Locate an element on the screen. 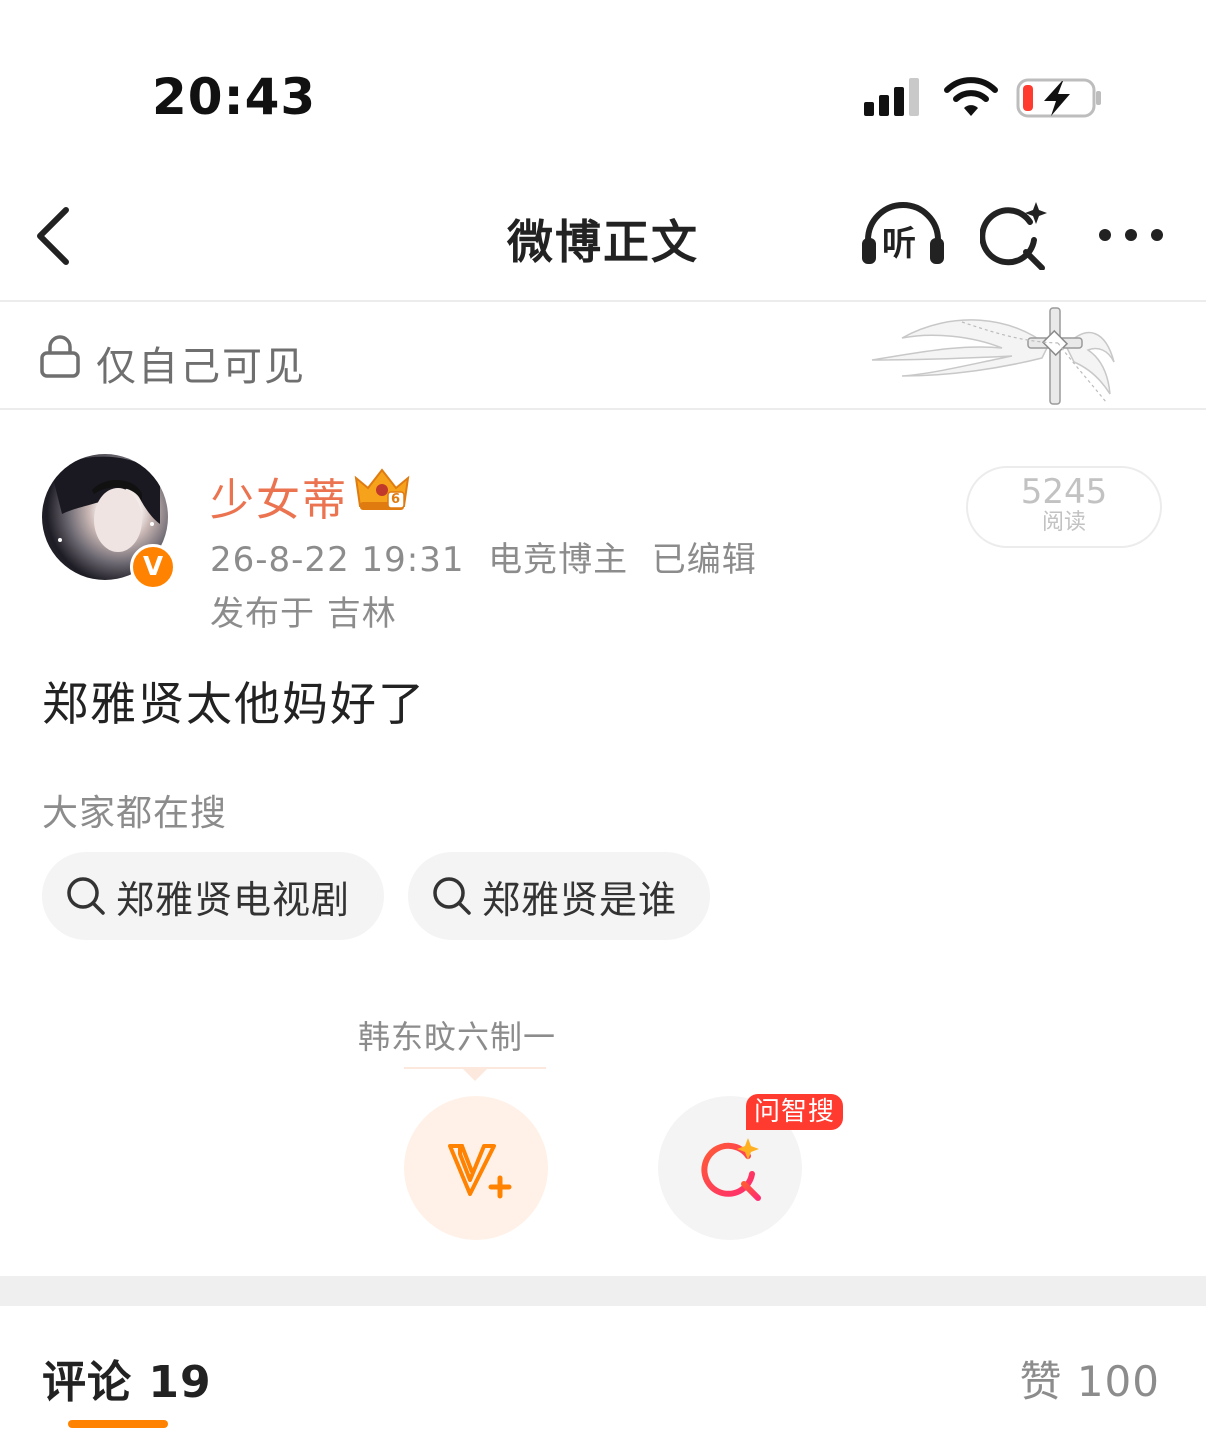 Image resolution: width=1206 pixels, height=1435 pixels. tab-likes: 赞 100 is located at coordinates (1089, 1378).